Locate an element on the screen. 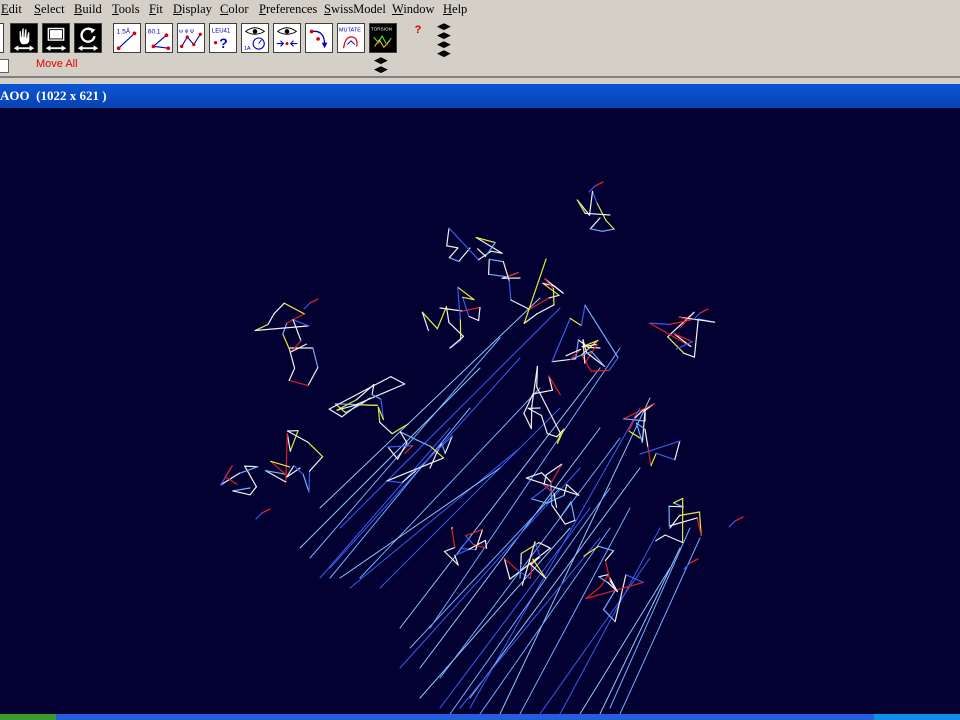 This screenshot has height=720, width=960. svg-text: 1.5Å is located at coordinates (124, 30).